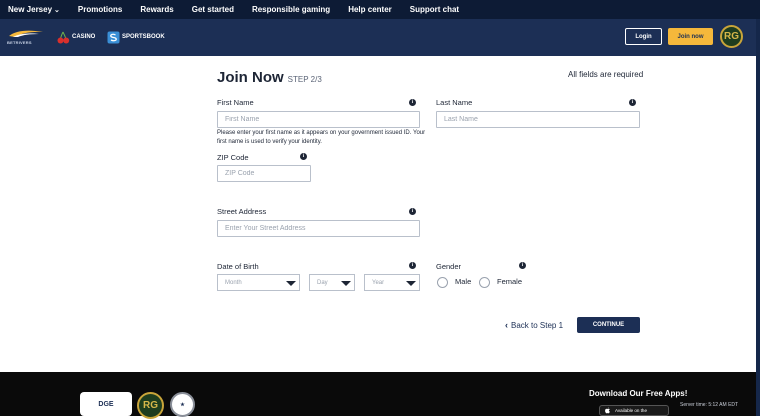 This screenshot has width=760, height=419. Describe the element at coordinates (242, 211) in the screenshot. I see `street-label: Street Address` at that location.